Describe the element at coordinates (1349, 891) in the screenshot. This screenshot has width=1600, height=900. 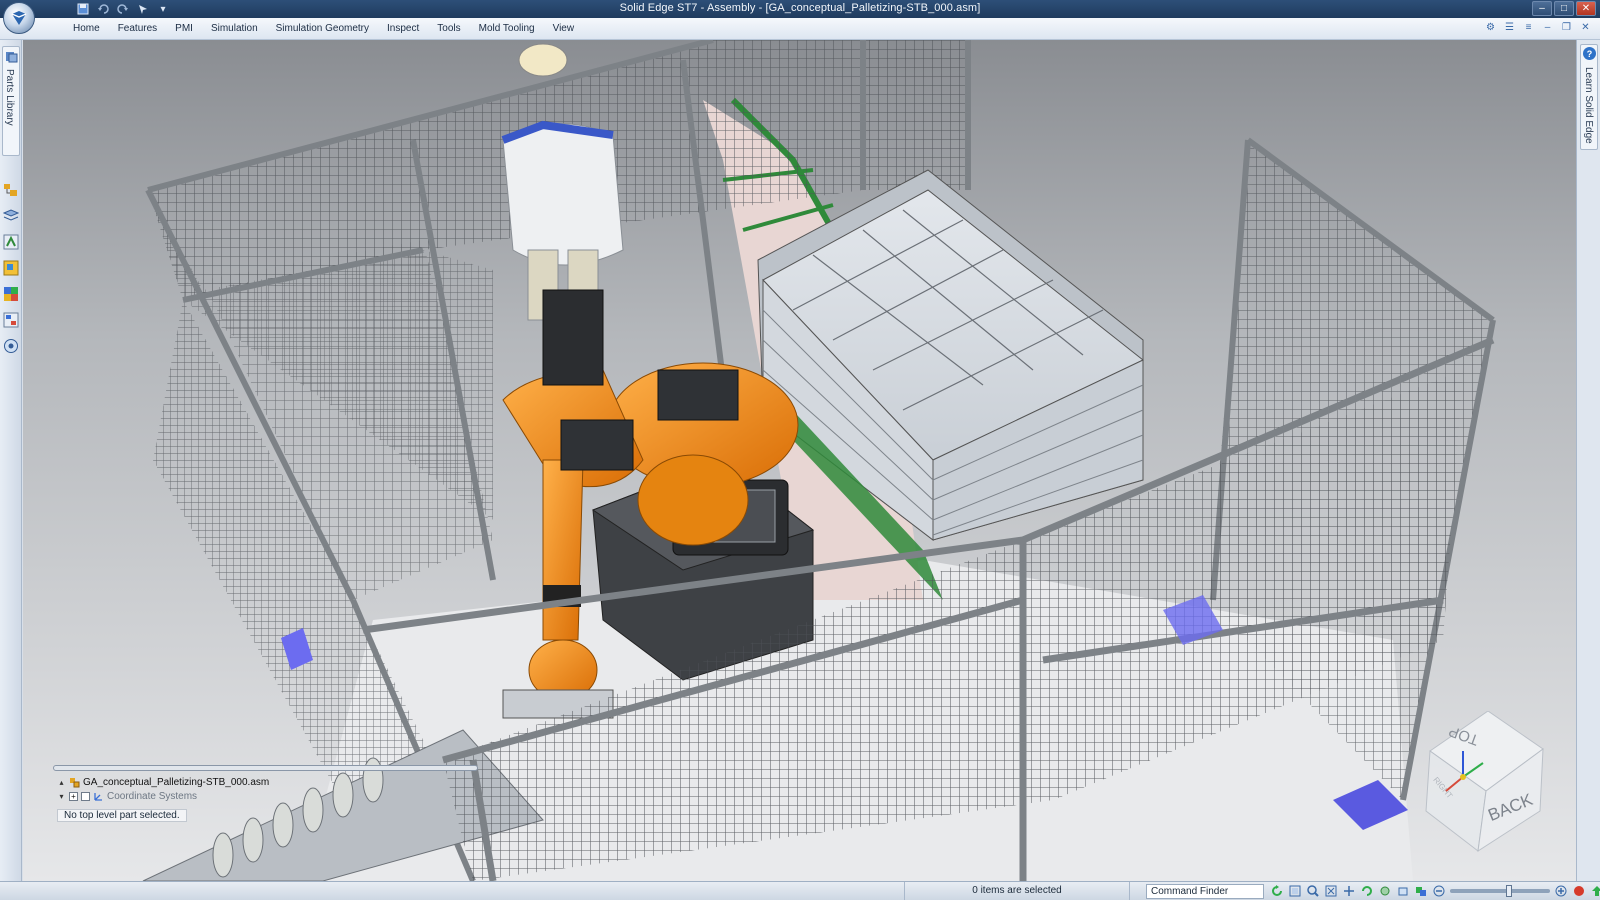
I see `pan-icon` at that location.